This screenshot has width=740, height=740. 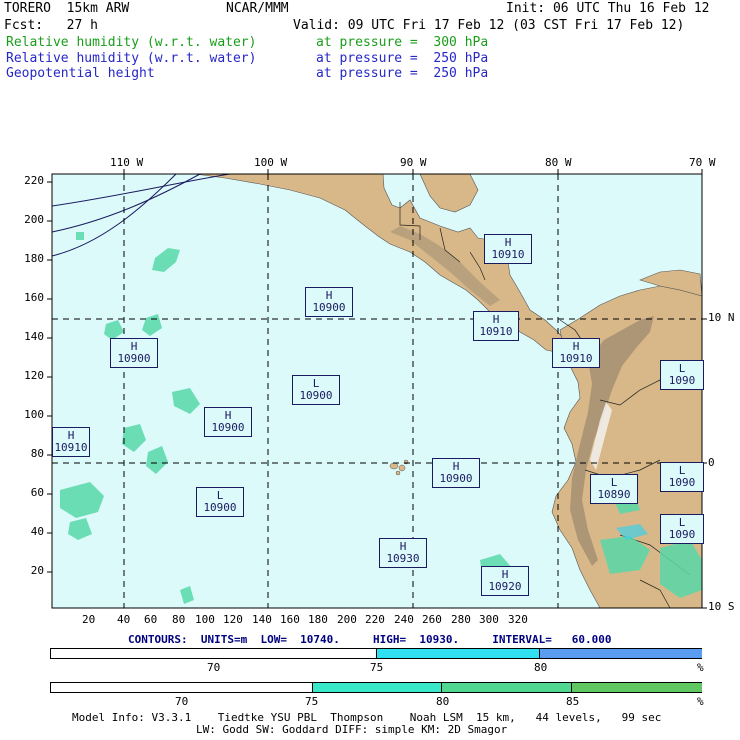 What do you see at coordinates (505, 586) in the screenshot?
I see `hl-value: 10920` at bounding box center [505, 586].